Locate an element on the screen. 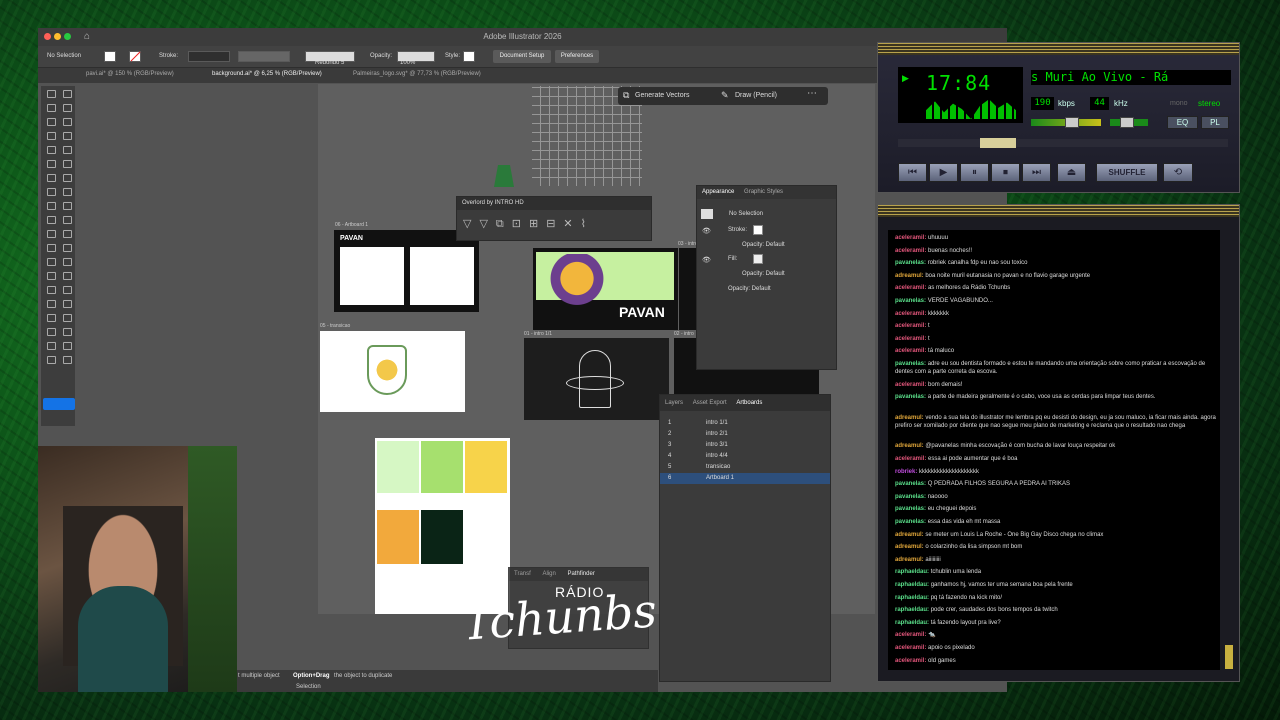 The width and height of the screenshot is (1280, 720). eq-toggle: EQ is located at coordinates (1182, 122).